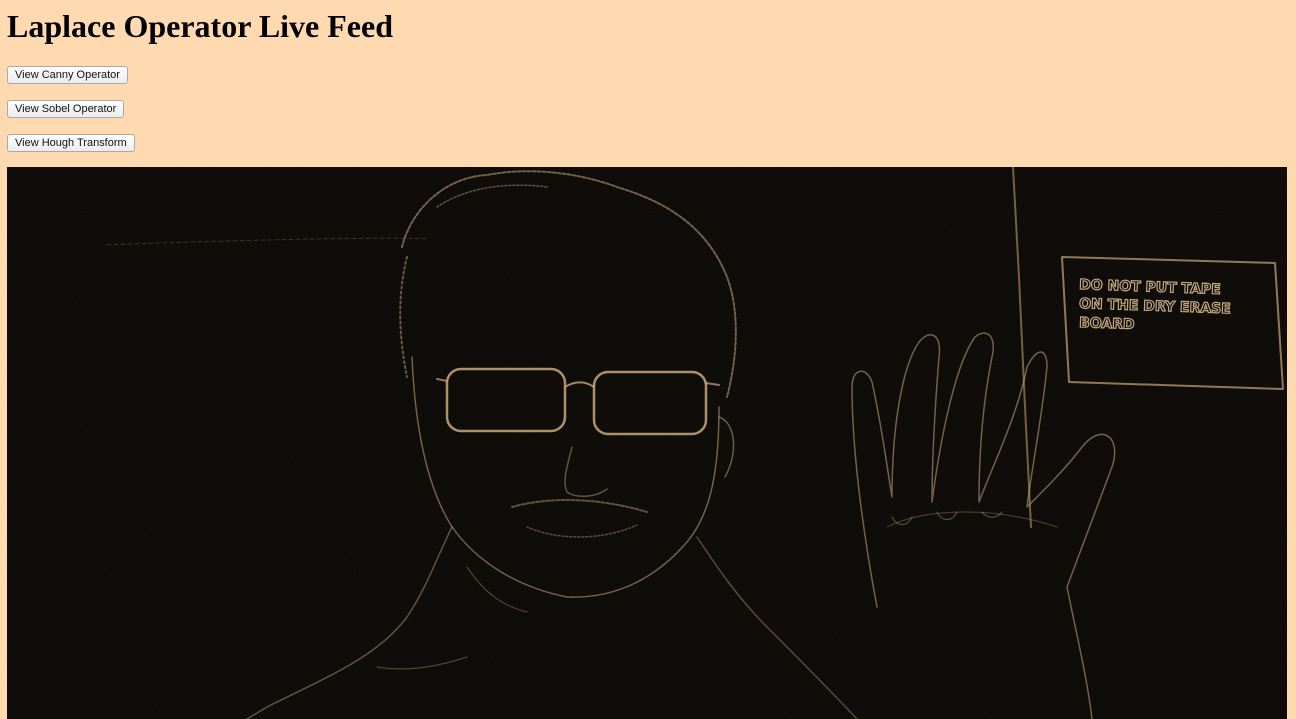 The height and width of the screenshot is (719, 1296). I want to click on view-sobel-operator-button: View Sobel Operator, so click(66, 109).